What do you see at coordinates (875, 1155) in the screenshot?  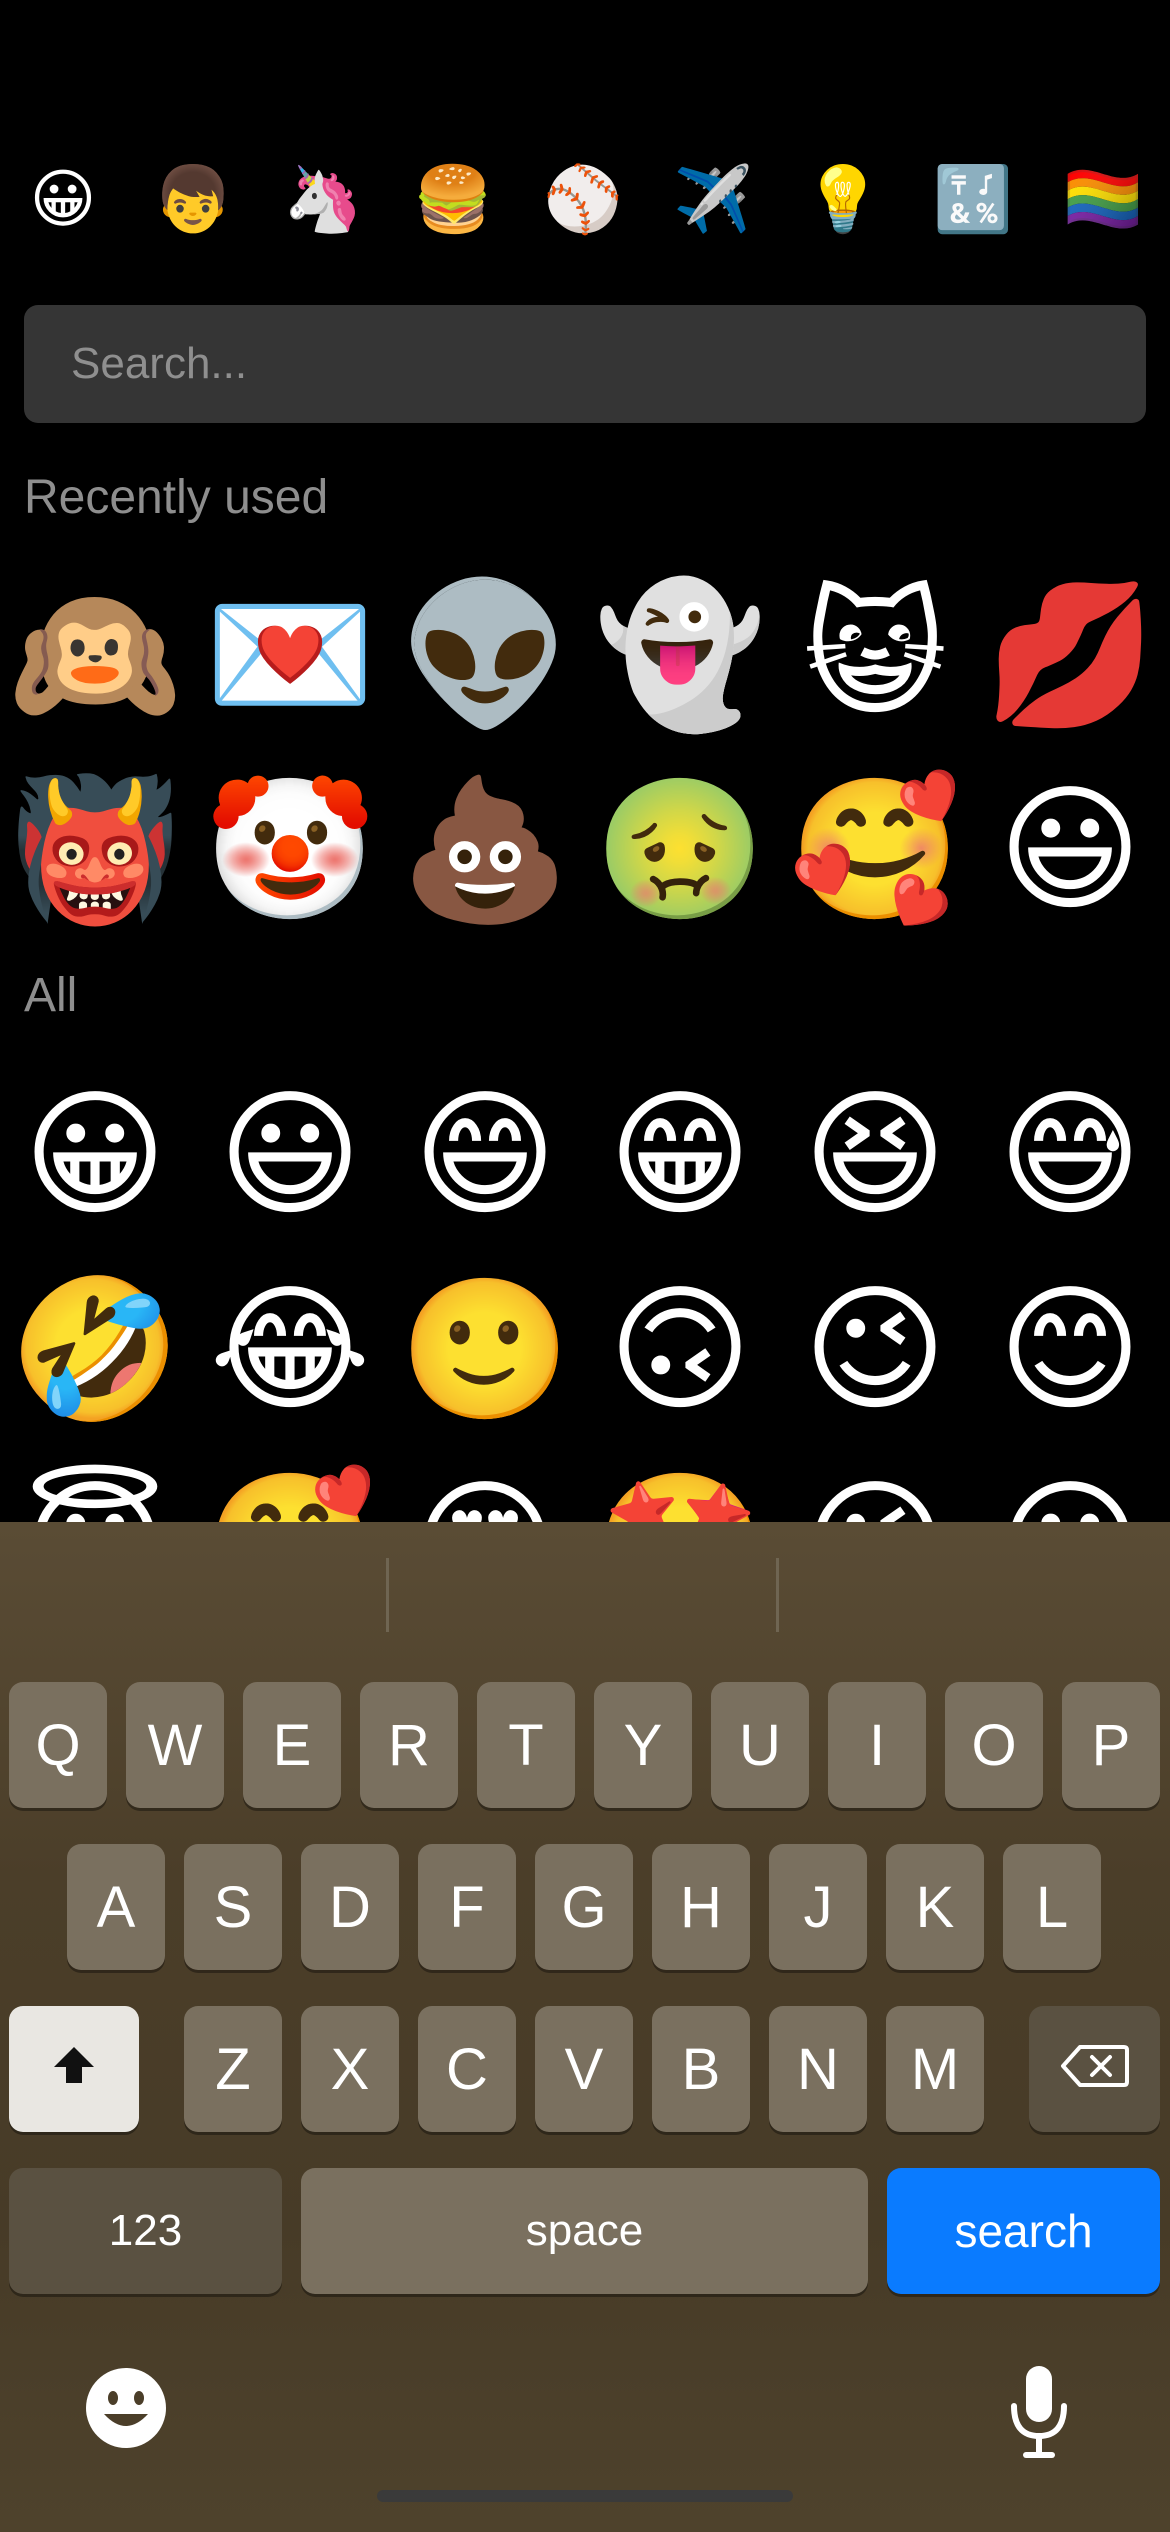 I see `emoji-cell: 😆` at bounding box center [875, 1155].